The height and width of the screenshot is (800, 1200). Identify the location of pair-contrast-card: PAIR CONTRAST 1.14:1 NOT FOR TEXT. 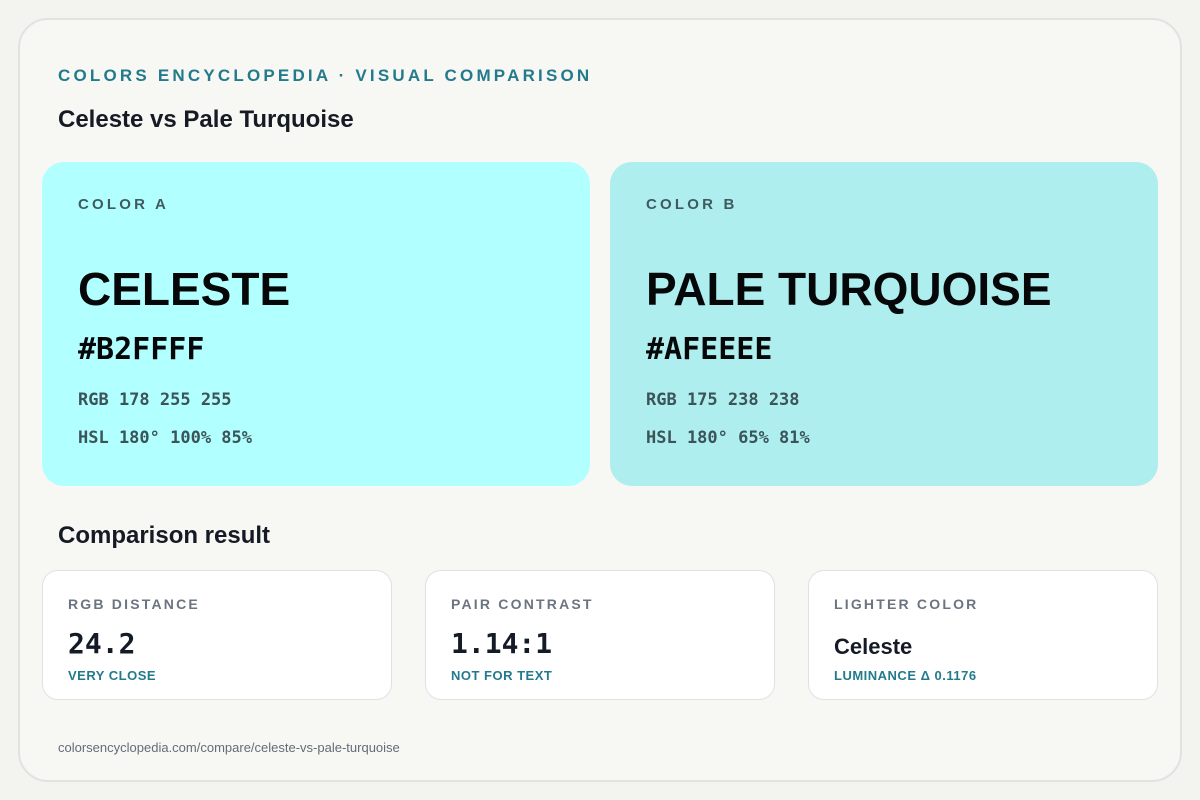
(600, 635).